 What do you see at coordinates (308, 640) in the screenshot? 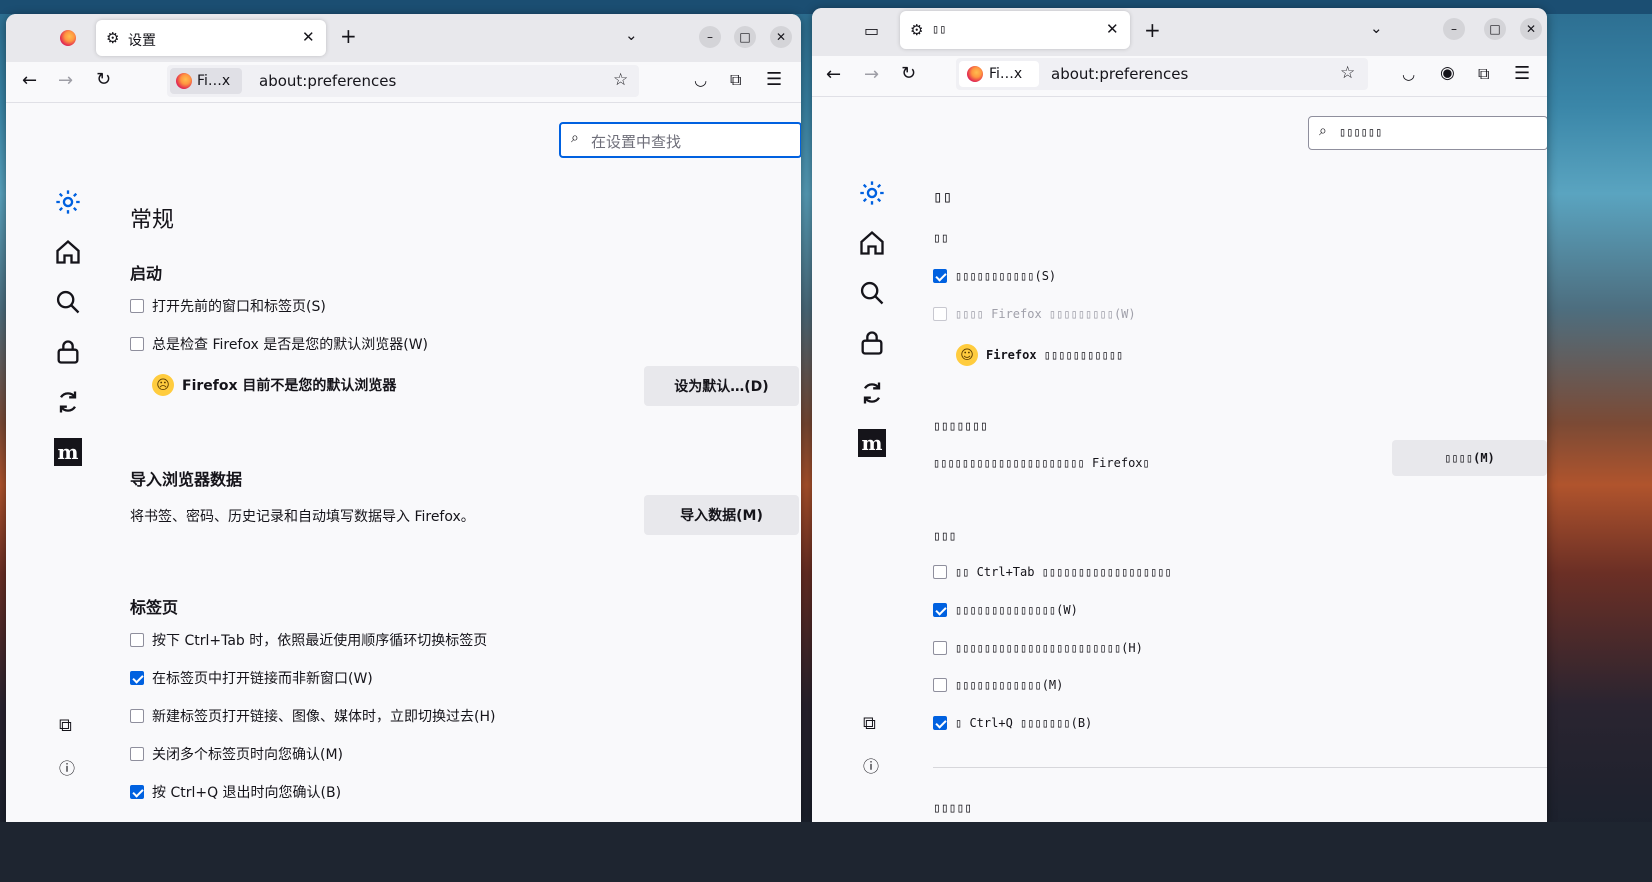
I see `ctrl-tab-checkbox: 按下 Ctrl+Tab 时，依照最近使用顺序循环切换标签页` at bounding box center [308, 640].